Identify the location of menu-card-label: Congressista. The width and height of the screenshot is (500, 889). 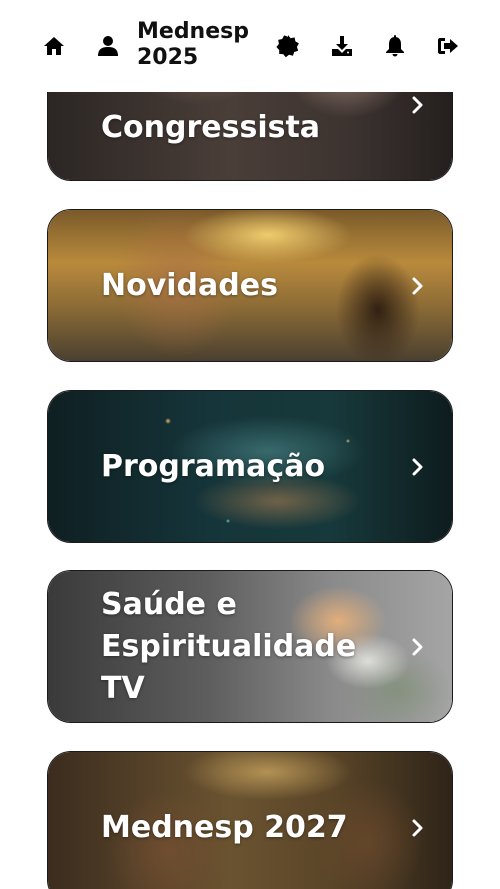
(211, 127).